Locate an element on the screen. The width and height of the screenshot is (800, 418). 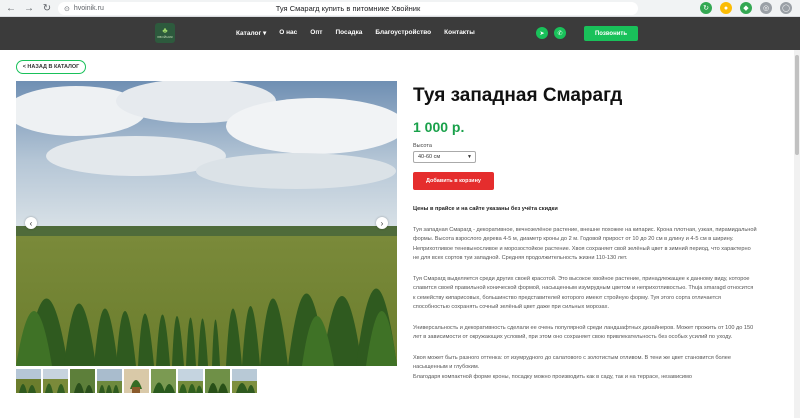
back-to-catalog-button: < НАЗАД В КАТАЛОГ is located at coordinates (51, 67).